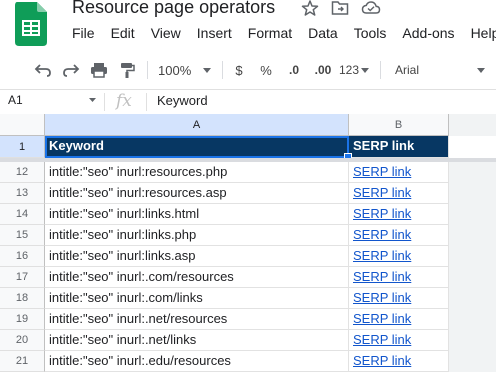  Describe the element at coordinates (294, 70) in the screenshot. I see `decrease-decimal-button: .0` at that location.